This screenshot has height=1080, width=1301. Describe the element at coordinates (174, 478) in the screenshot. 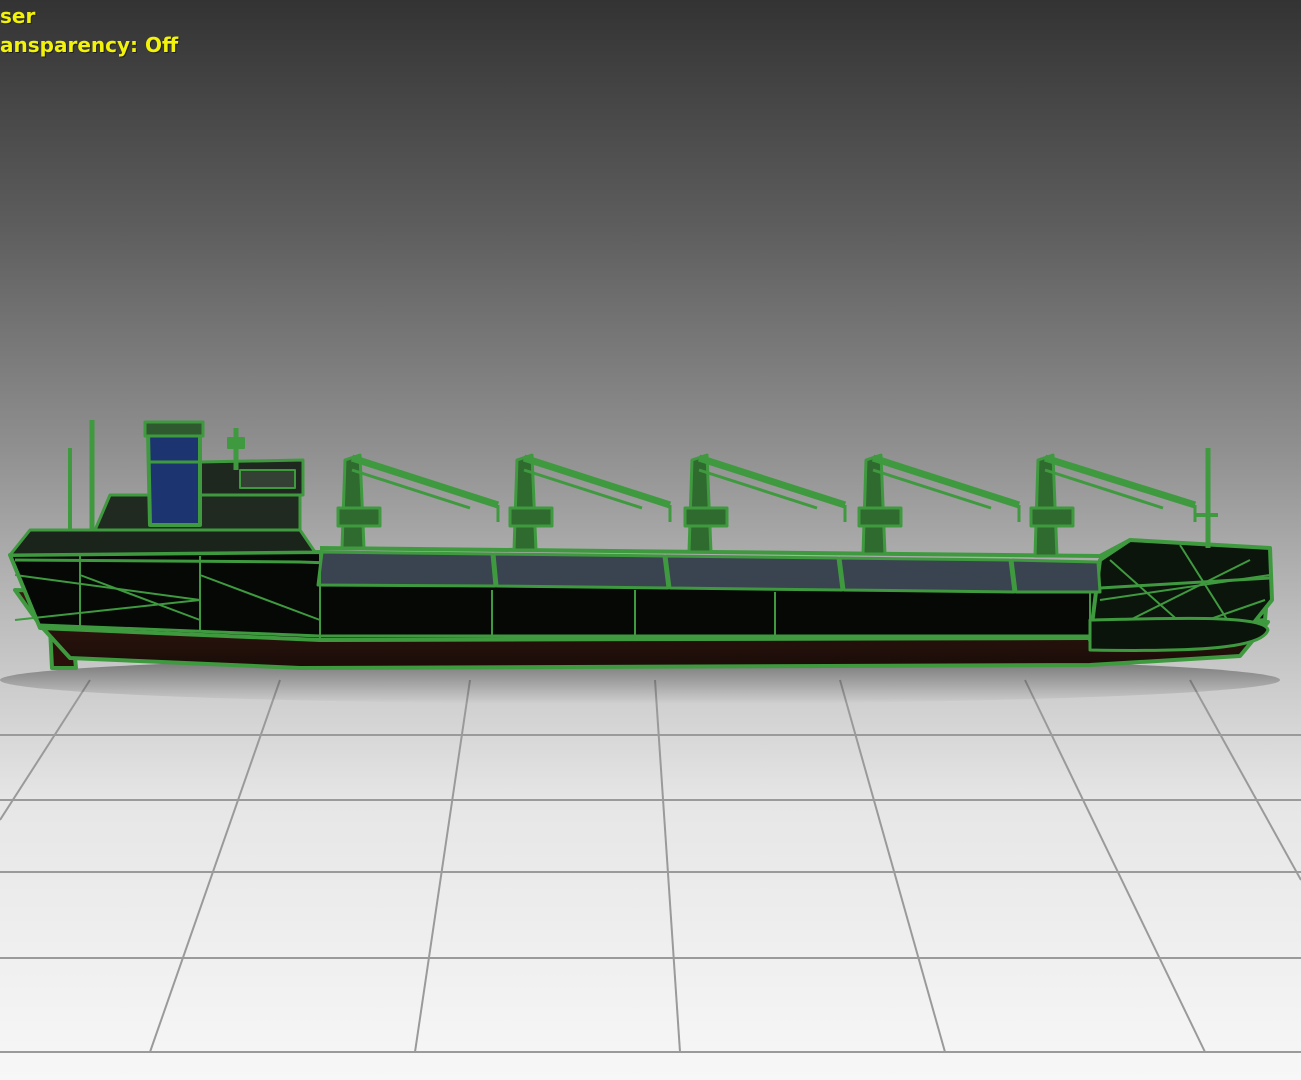

I see `funnel` at that location.